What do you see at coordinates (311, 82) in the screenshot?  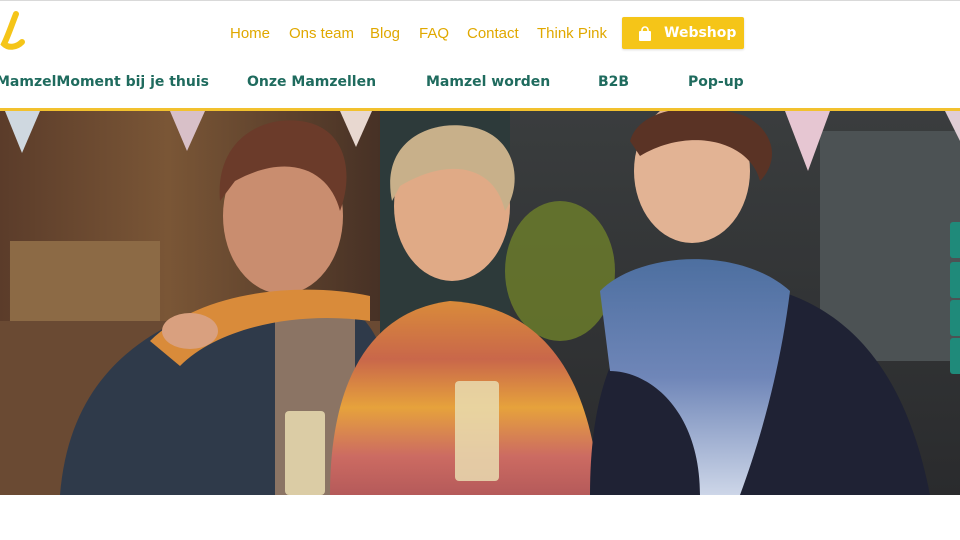 I see `nav-onze-mamzellen: Onze Mamzellen` at bounding box center [311, 82].